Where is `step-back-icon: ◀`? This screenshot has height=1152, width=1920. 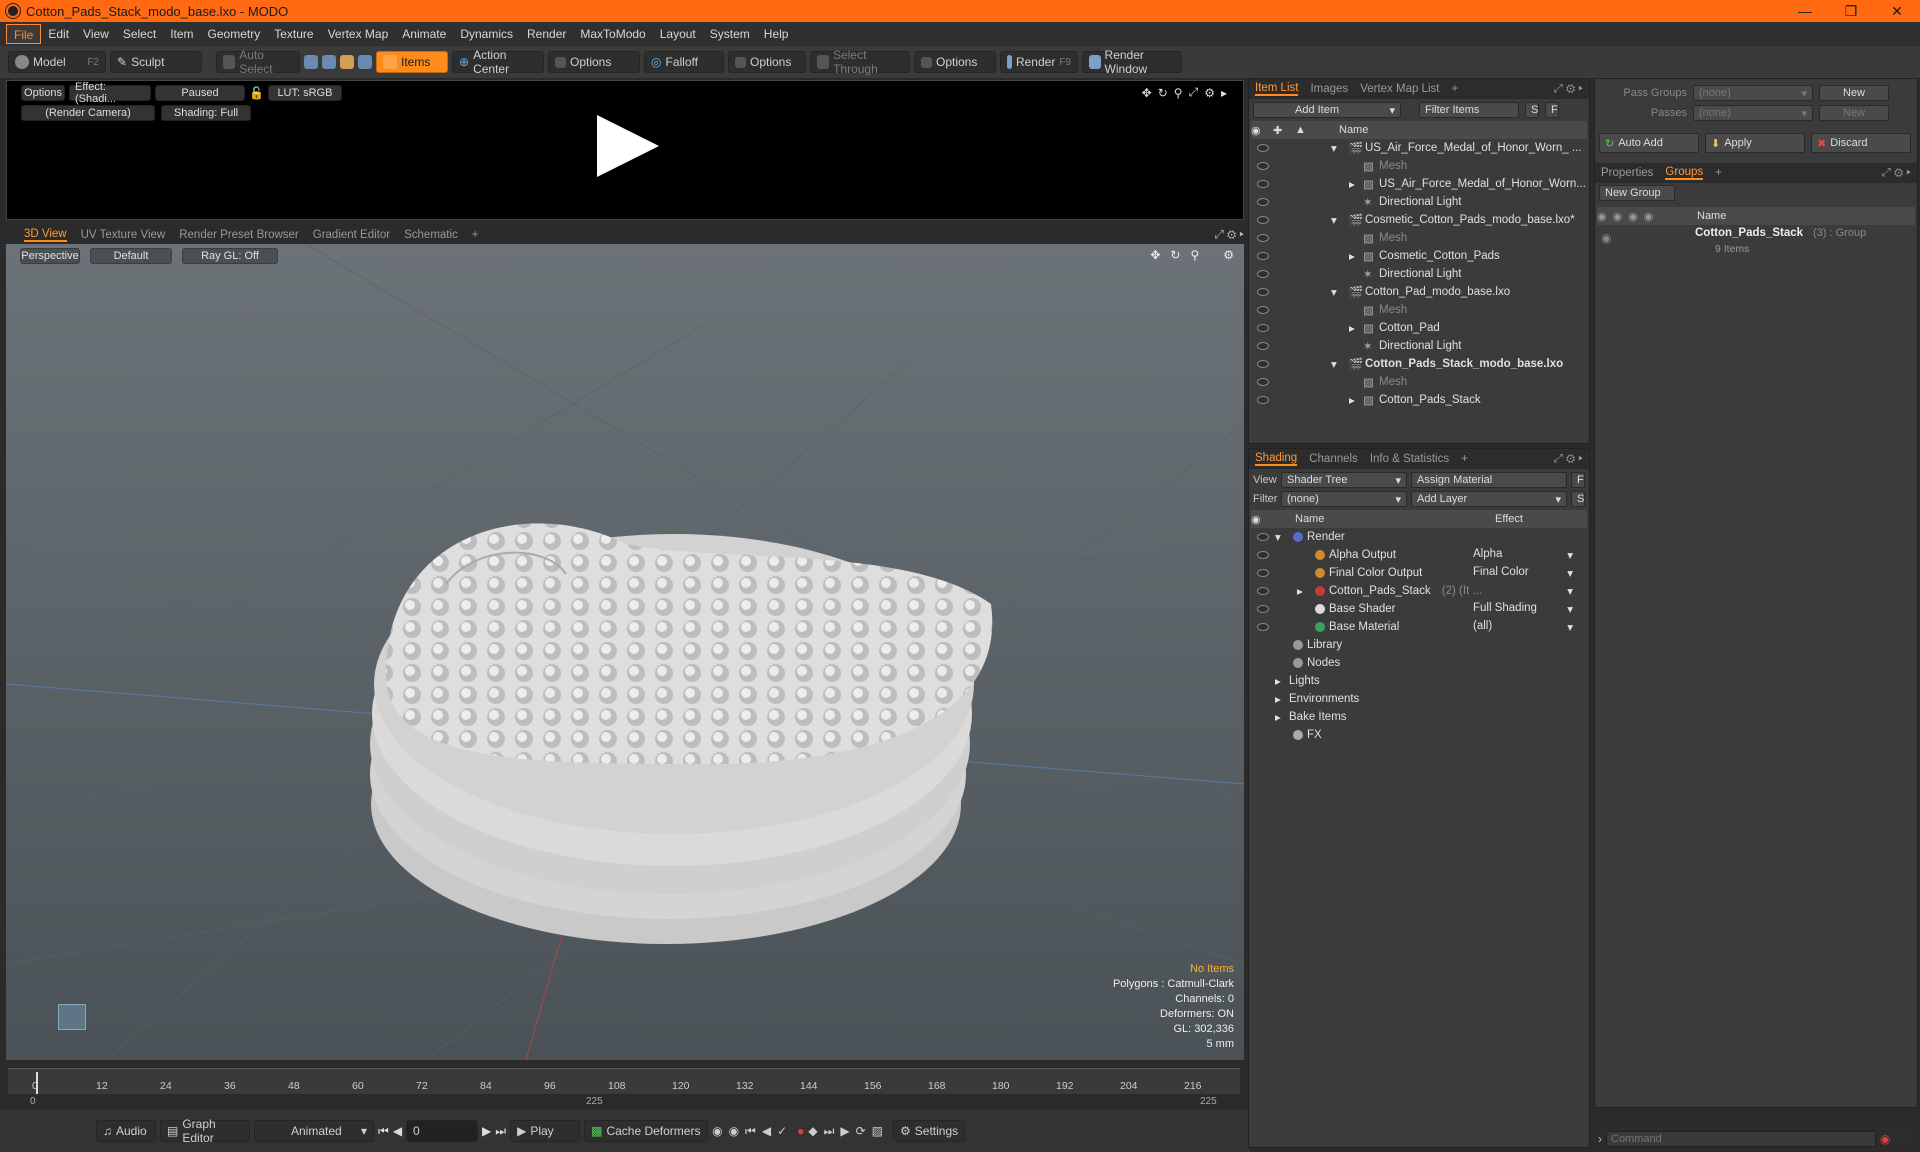
step-back-icon: ◀ is located at coordinates (397, 1131).